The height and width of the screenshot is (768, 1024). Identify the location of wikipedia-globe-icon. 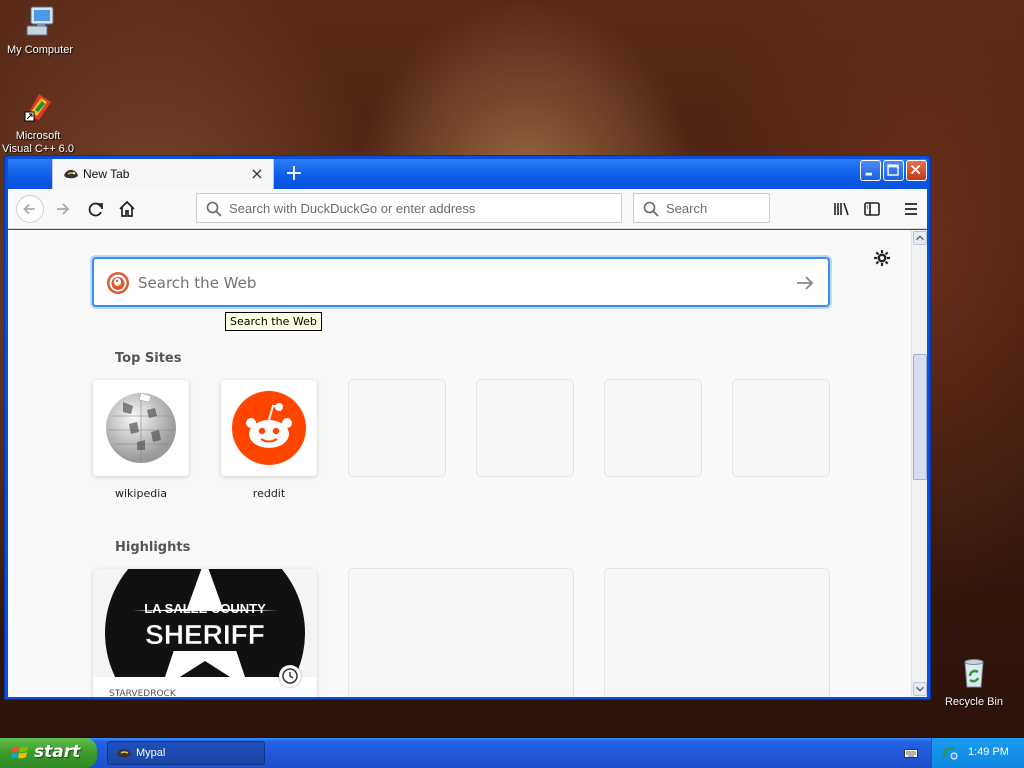
(141, 427).